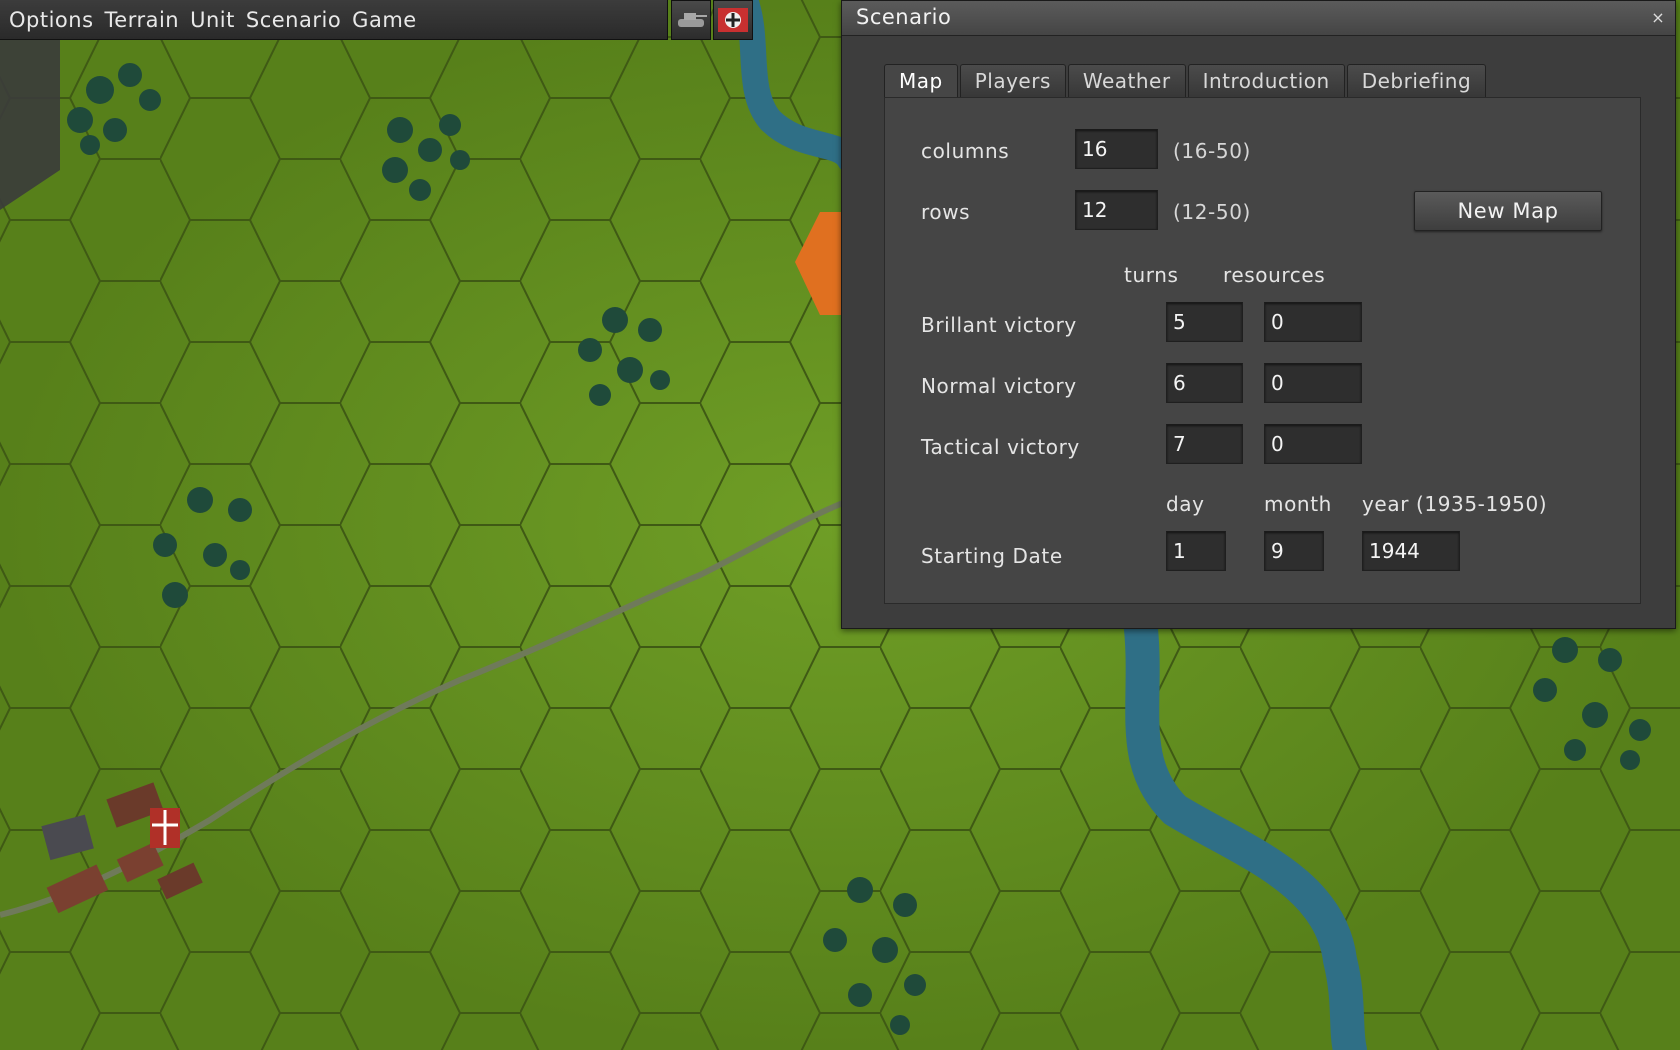 This screenshot has height=1050, width=1680. Describe the element at coordinates (1416, 81) in the screenshot. I see `tab-debriefing: Debriefing` at that location.